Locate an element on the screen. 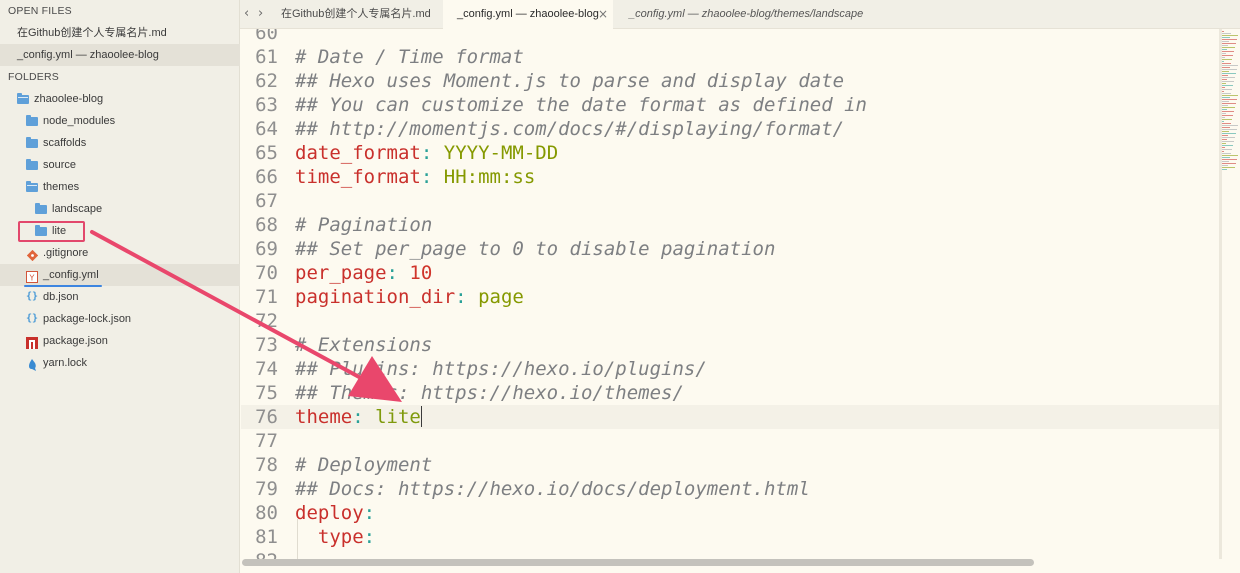  code-line: 74 ## Plugins: https://hexo.io/plugins/ is located at coordinates (730, 369).